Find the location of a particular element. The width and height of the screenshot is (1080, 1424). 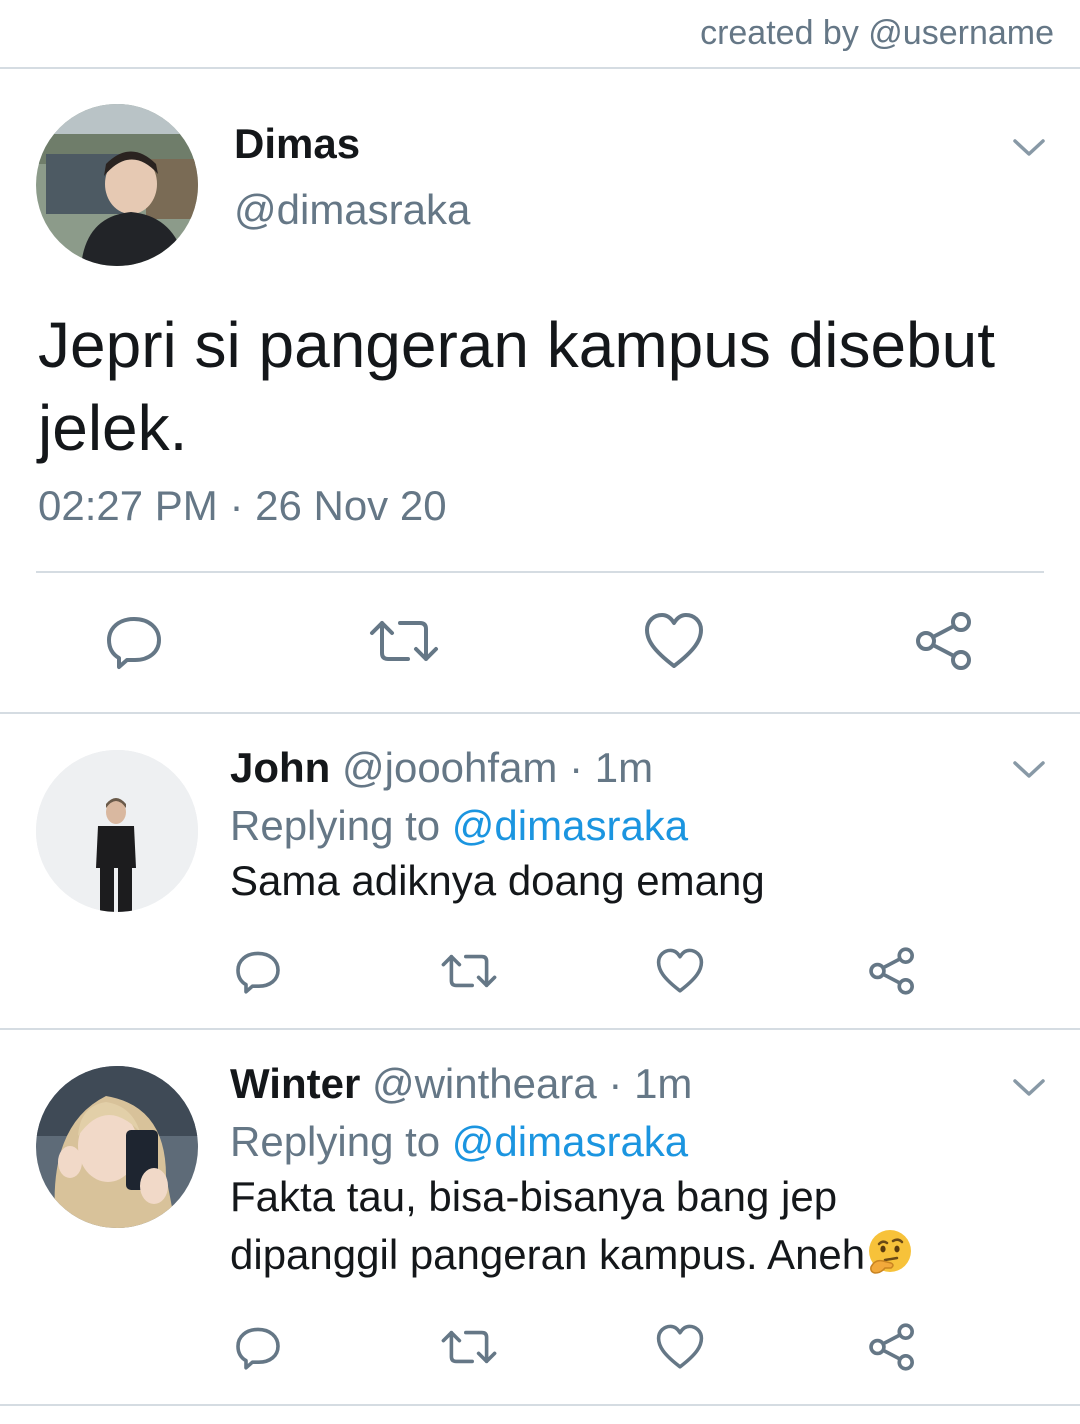

reply-text: Sama adiknya doang emang is located at coordinates (497, 880).